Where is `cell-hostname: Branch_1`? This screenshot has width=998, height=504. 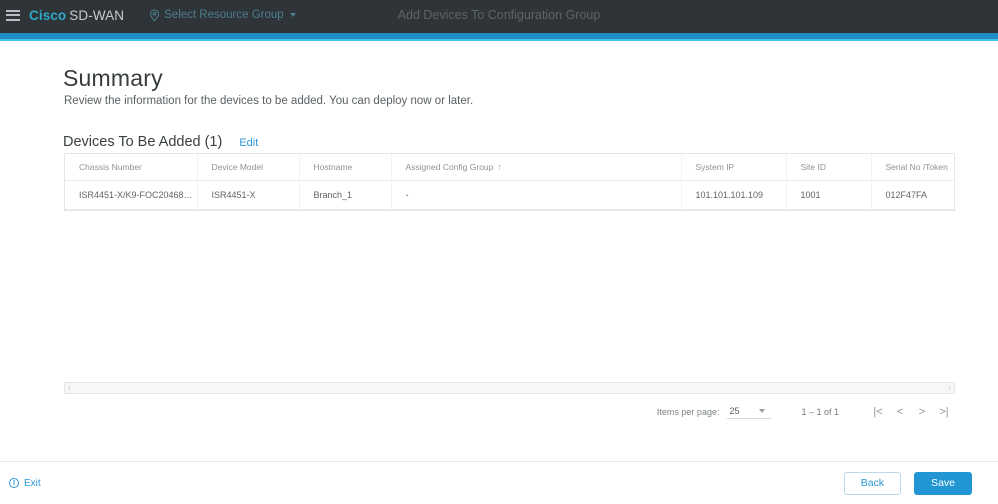
cell-hostname: Branch_1 is located at coordinates (345, 195).